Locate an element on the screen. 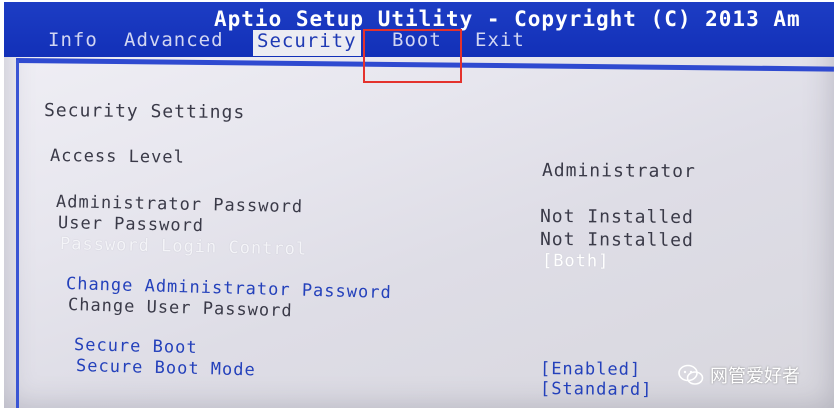  password-login-control-value: [Both] is located at coordinates (576, 261).